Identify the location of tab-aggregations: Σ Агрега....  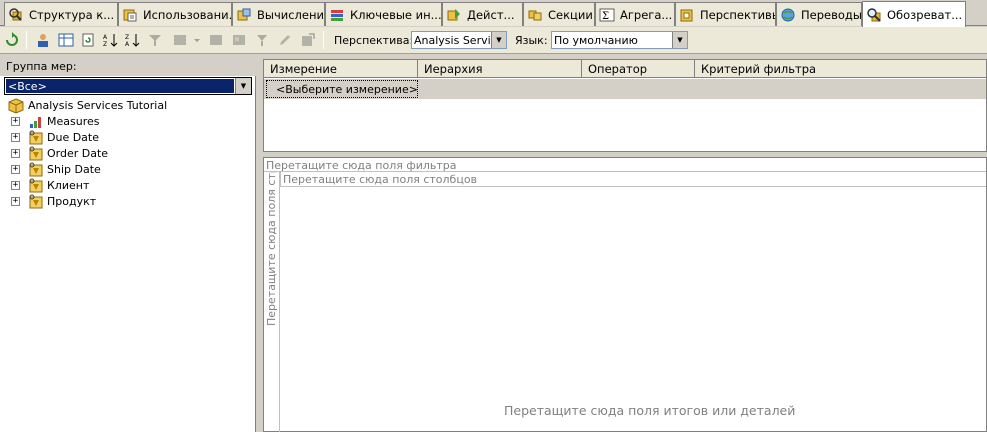
(635, 14).